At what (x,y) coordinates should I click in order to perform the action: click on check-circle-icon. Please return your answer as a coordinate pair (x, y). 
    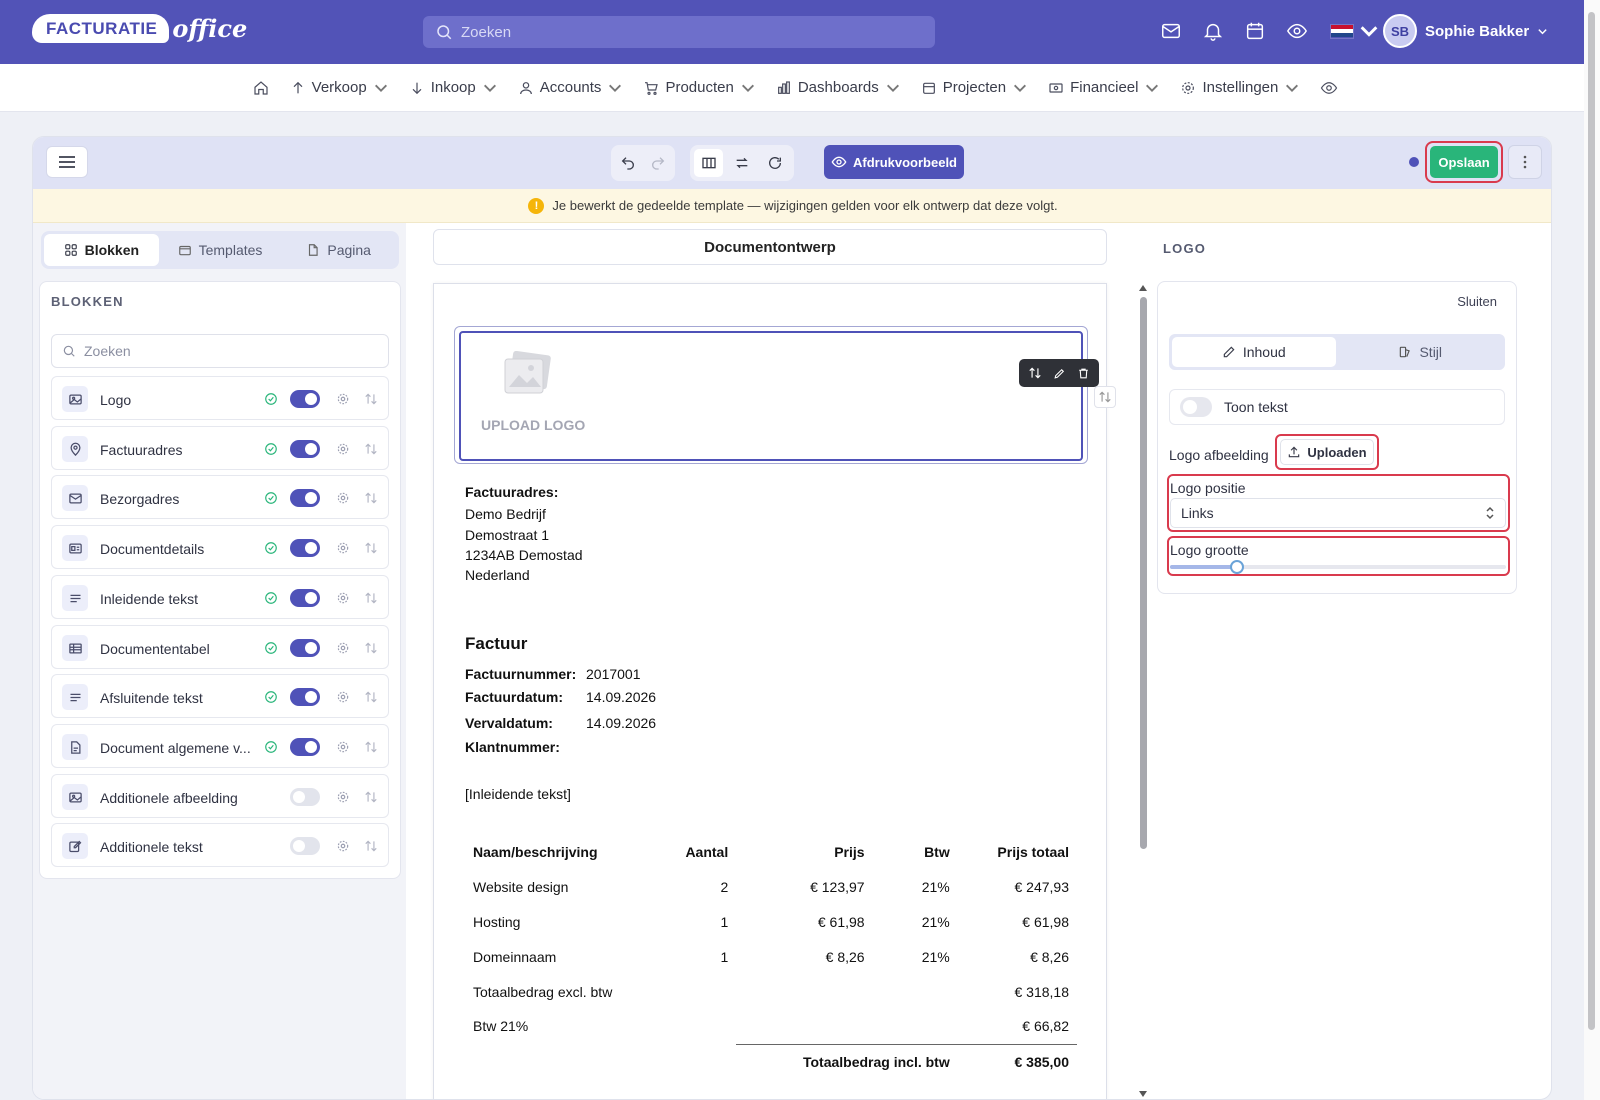
    Looking at the image, I should click on (271, 648).